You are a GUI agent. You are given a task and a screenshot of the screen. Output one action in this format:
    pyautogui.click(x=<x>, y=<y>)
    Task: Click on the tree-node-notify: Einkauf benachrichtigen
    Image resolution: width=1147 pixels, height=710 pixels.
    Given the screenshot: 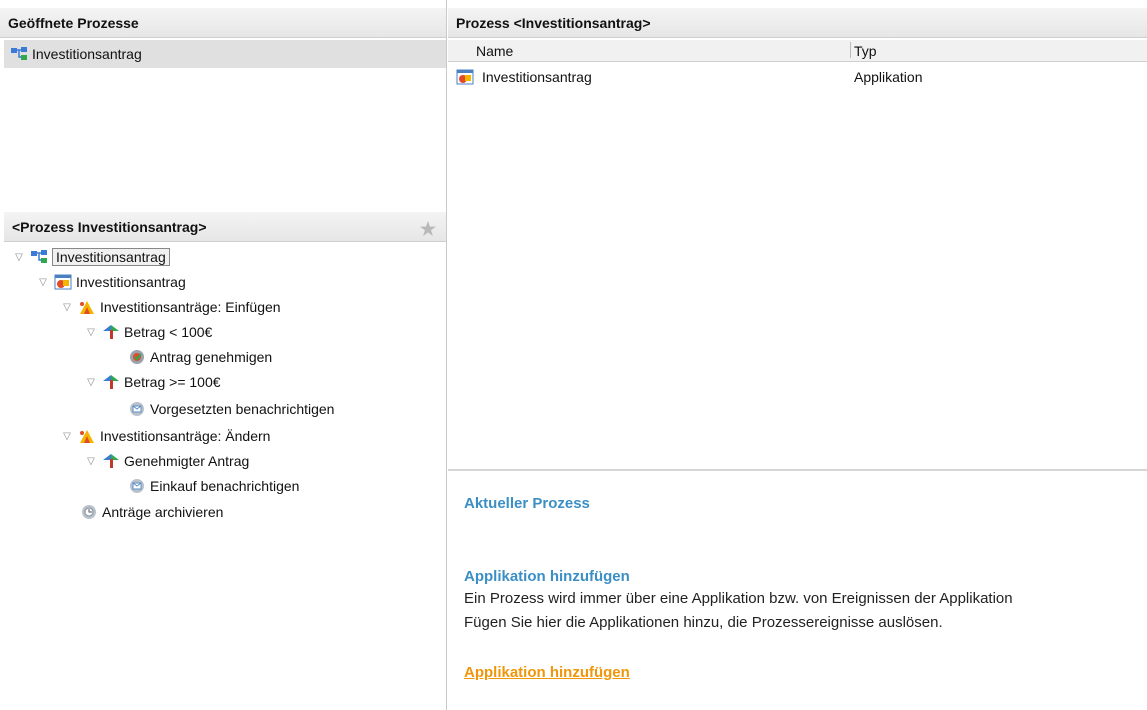 What is the action you would take?
    pyautogui.click(x=213, y=486)
    